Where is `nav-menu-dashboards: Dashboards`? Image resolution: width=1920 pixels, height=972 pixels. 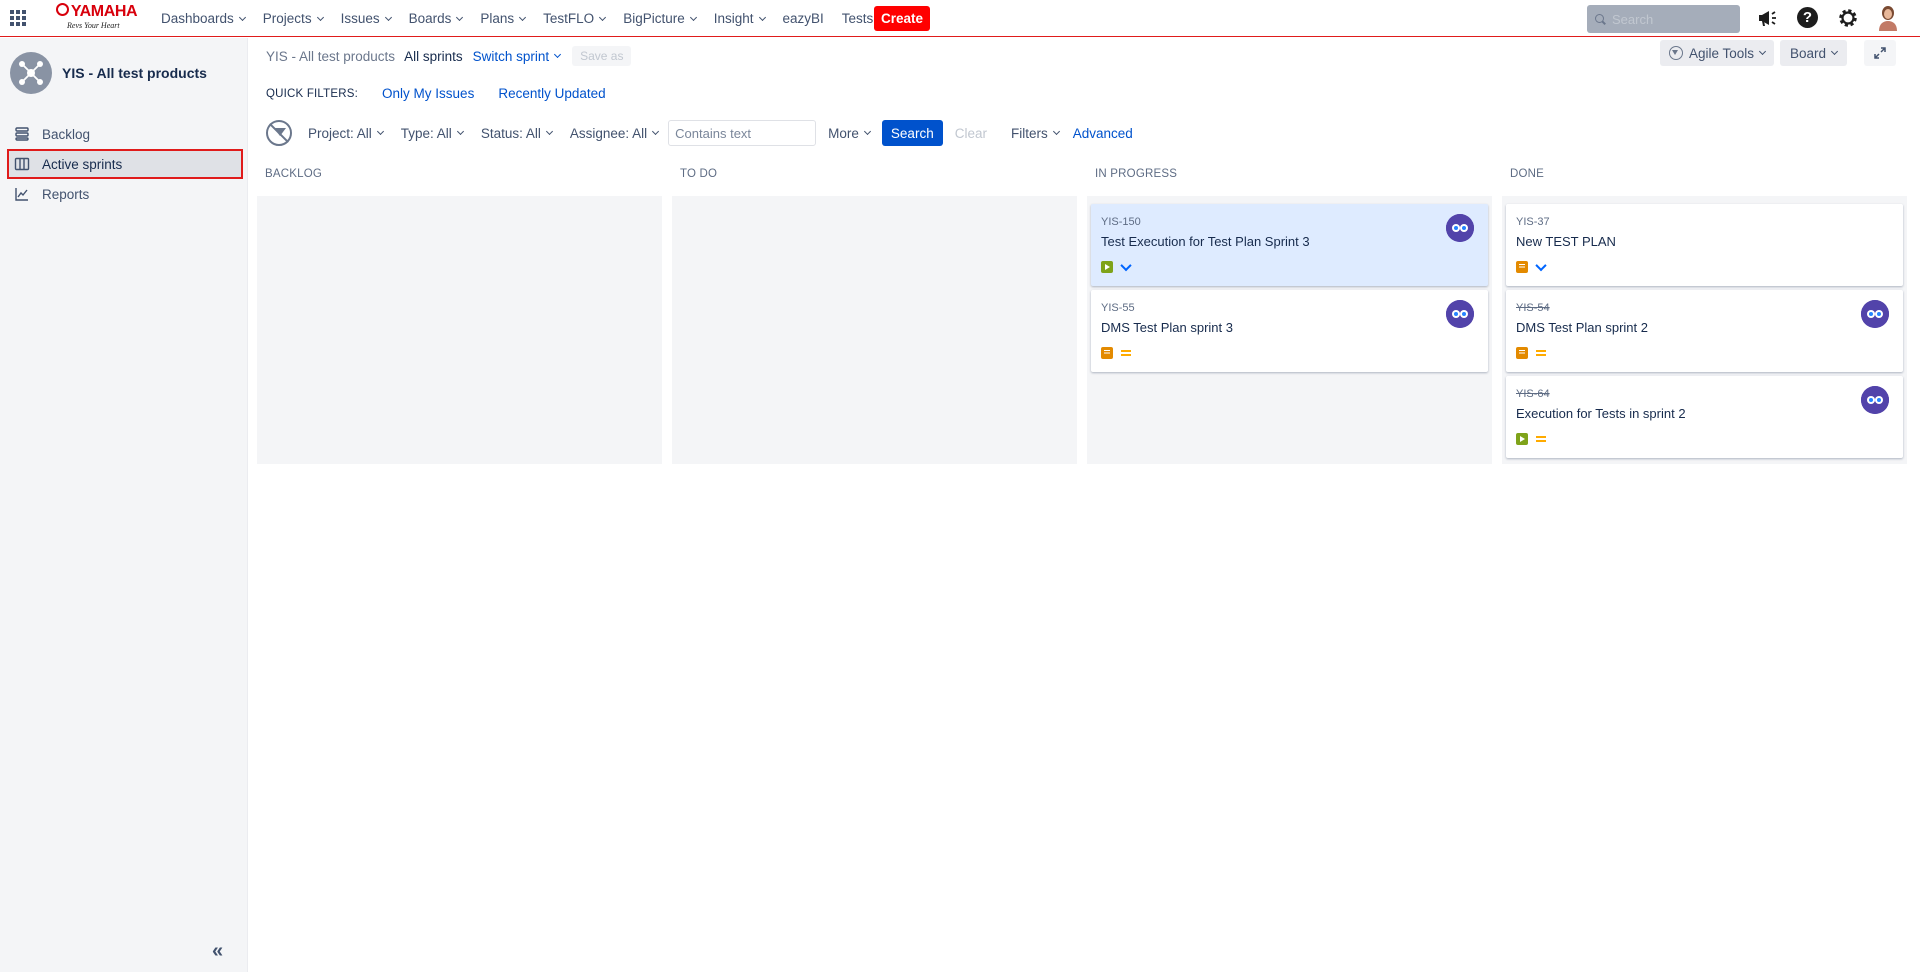 nav-menu-dashboards: Dashboards is located at coordinates (203, 18).